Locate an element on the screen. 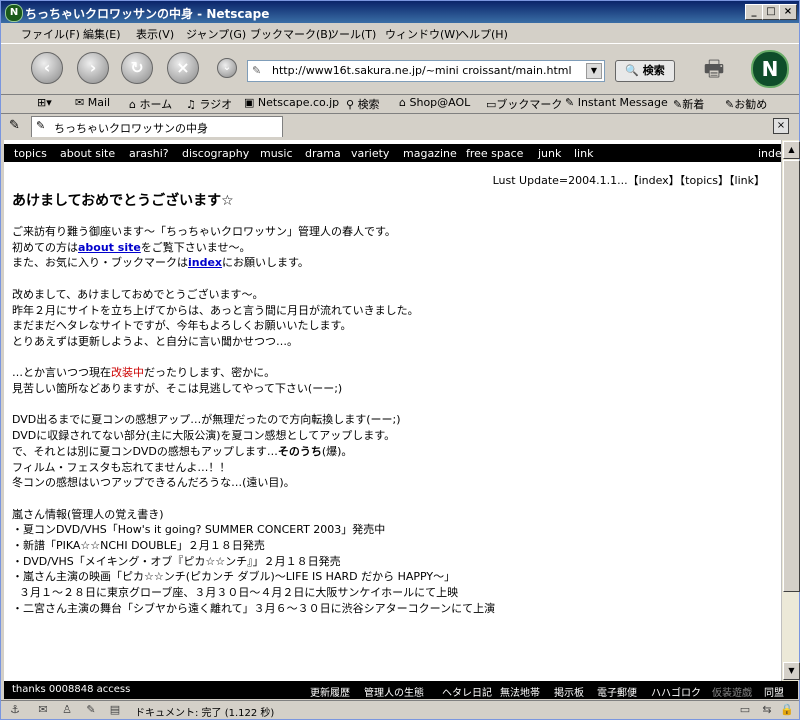 Image resolution: width=800 pixels, height=720 pixels. personal-bookmarks: ▭ブックマーク is located at coordinates (524, 104).